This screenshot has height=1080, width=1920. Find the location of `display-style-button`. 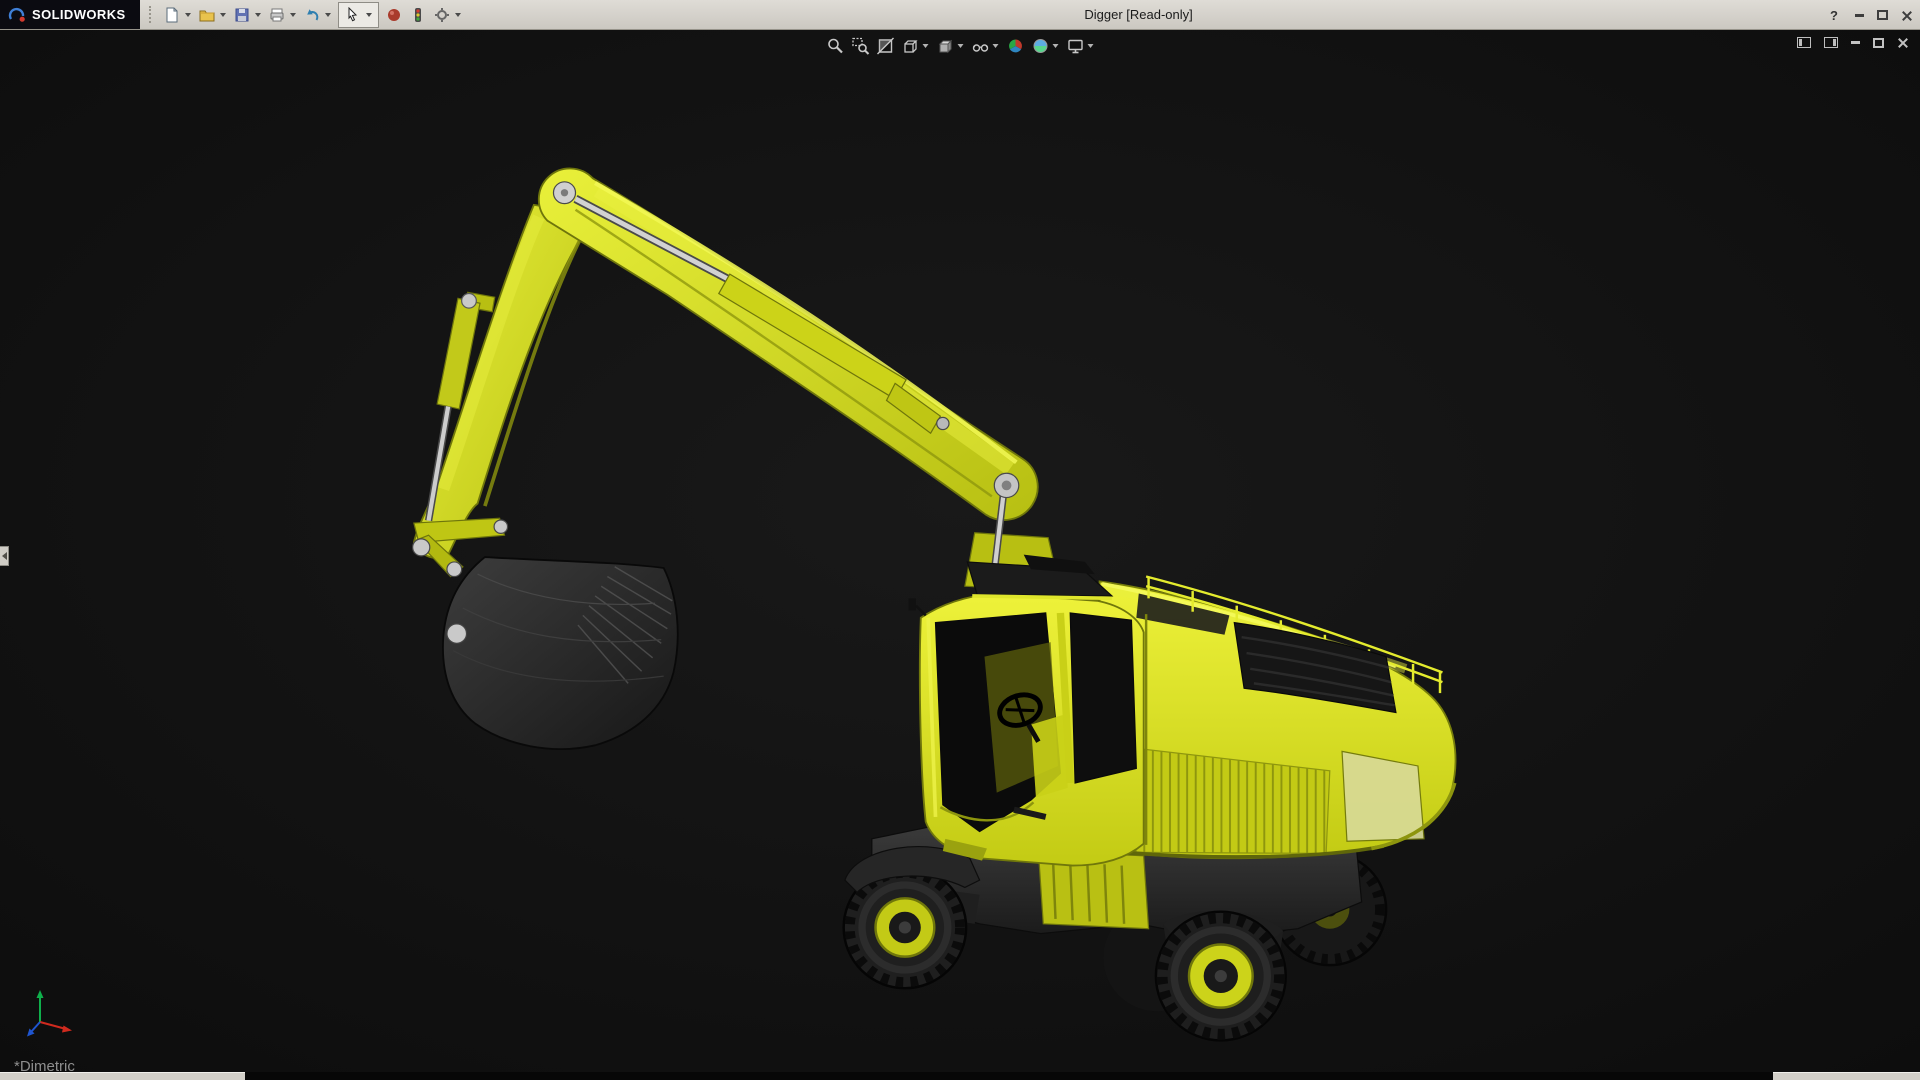

display-style-button is located at coordinates (945, 45).